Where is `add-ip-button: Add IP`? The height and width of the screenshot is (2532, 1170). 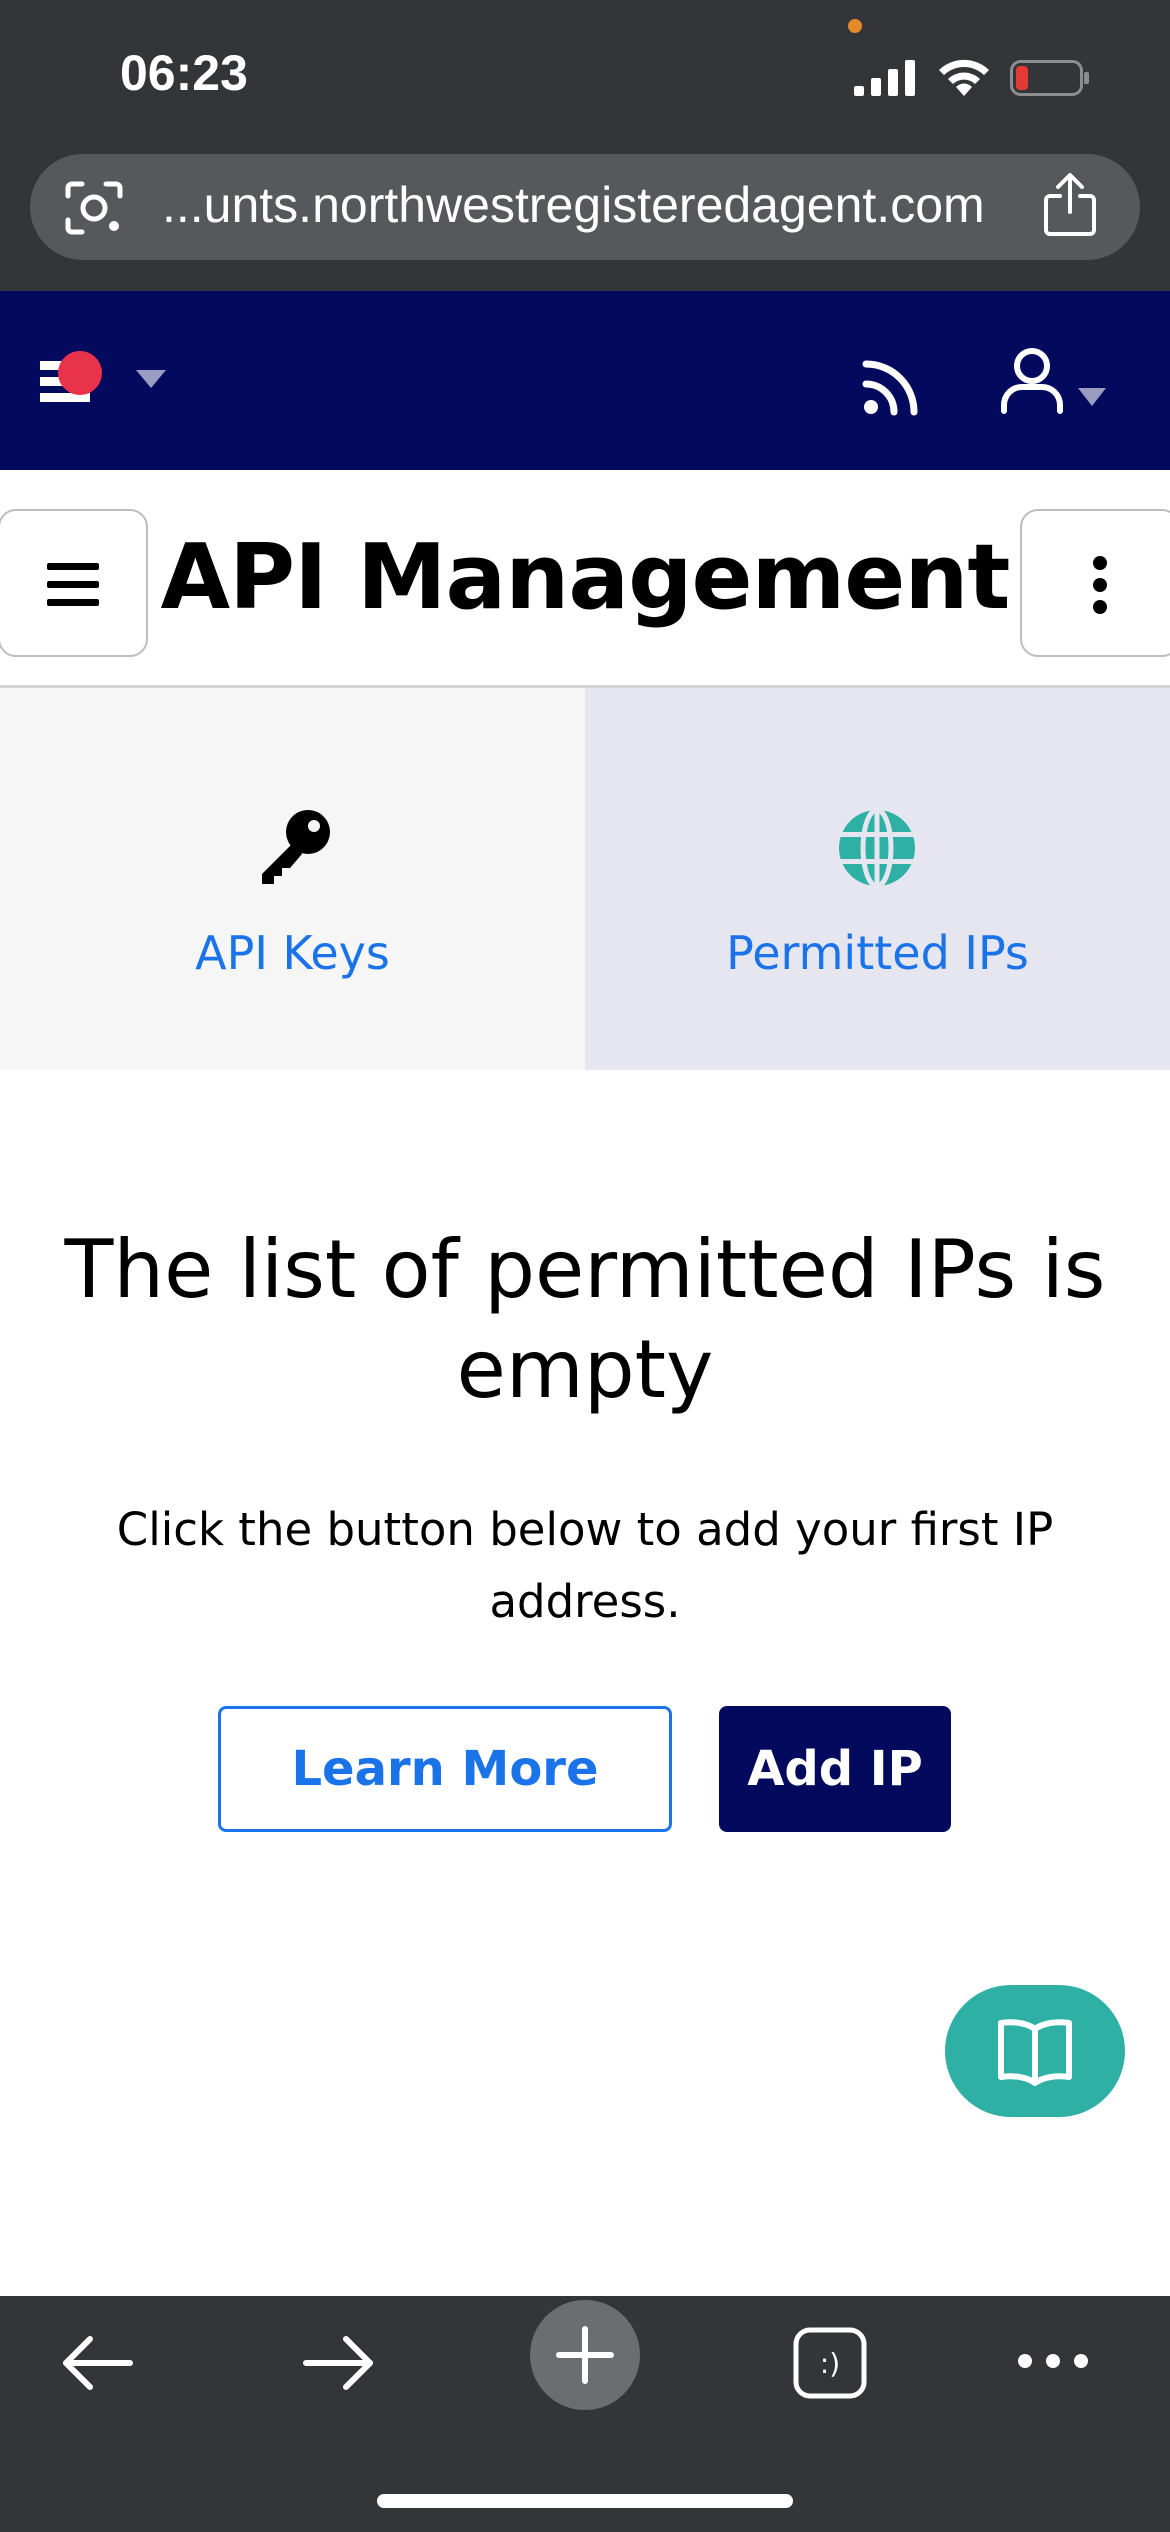
add-ip-button: Add IP is located at coordinates (835, 1769).